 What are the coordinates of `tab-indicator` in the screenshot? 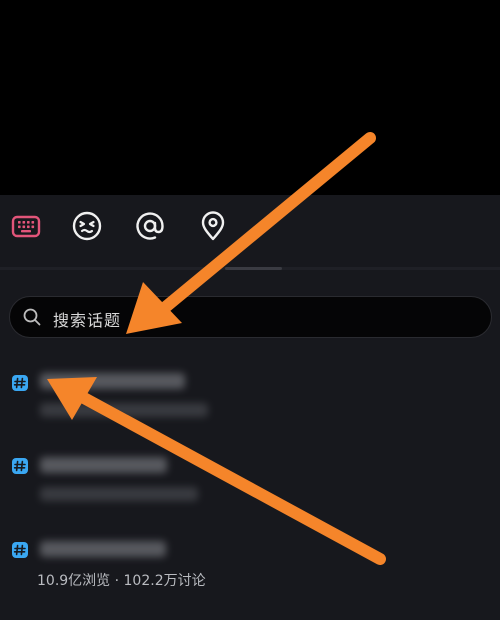 It's located at (253, 268).